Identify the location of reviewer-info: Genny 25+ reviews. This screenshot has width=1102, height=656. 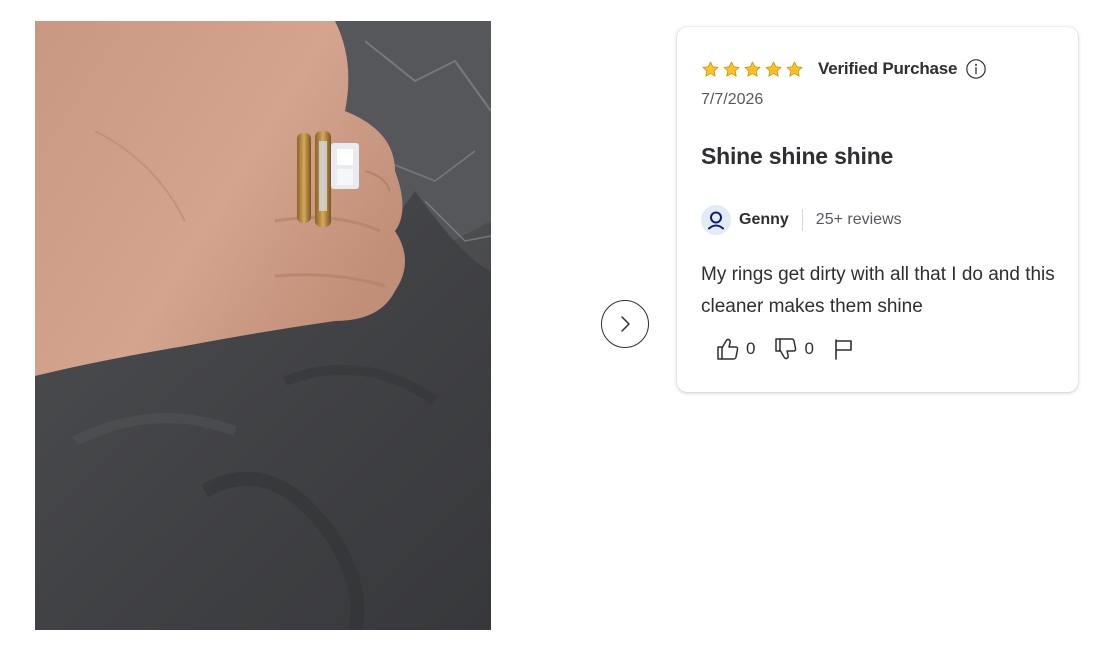
(801, 220).